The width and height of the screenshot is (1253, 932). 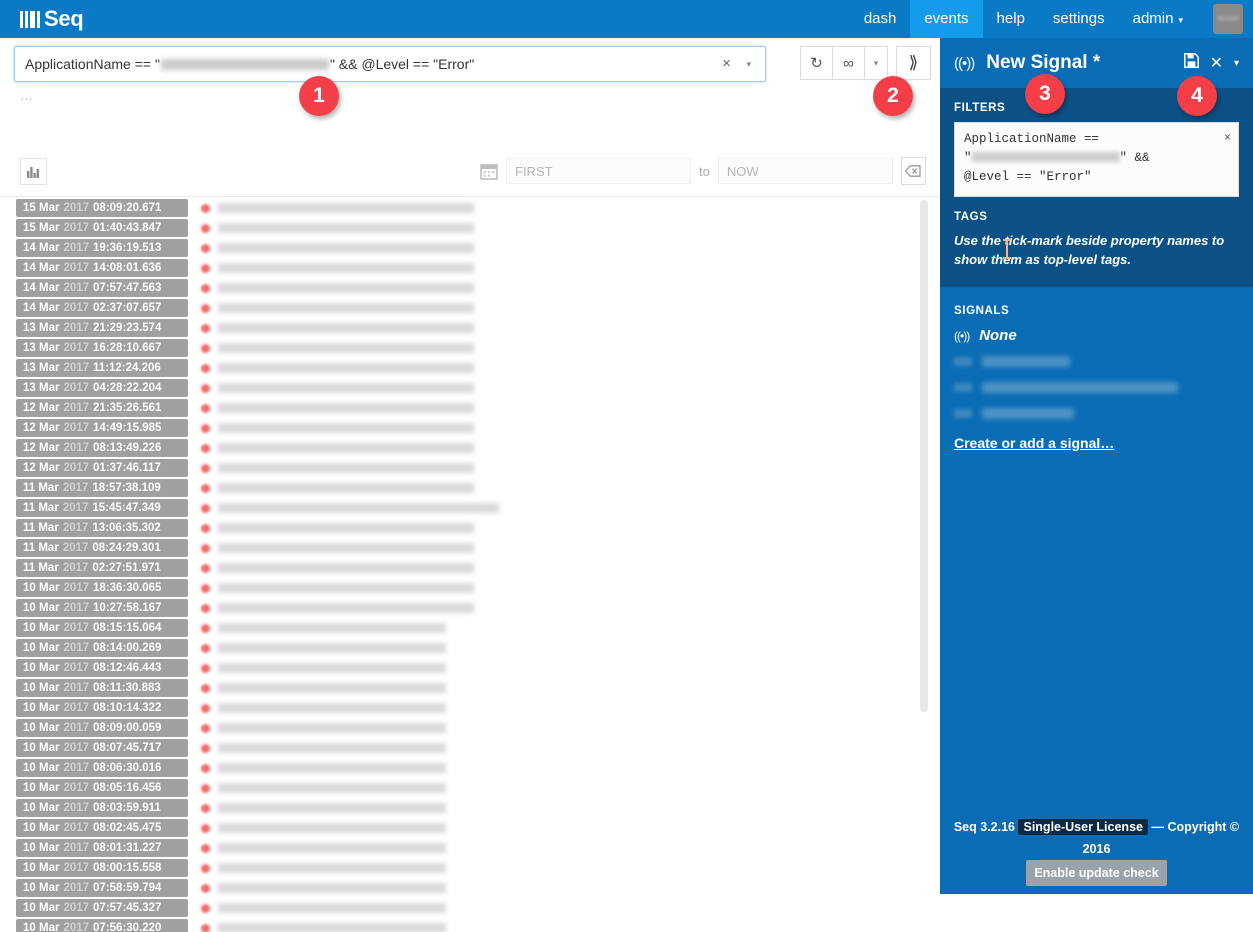 I want to click on table-row: 13 Mar201704:28:22.204, so click(x=470, y=388).